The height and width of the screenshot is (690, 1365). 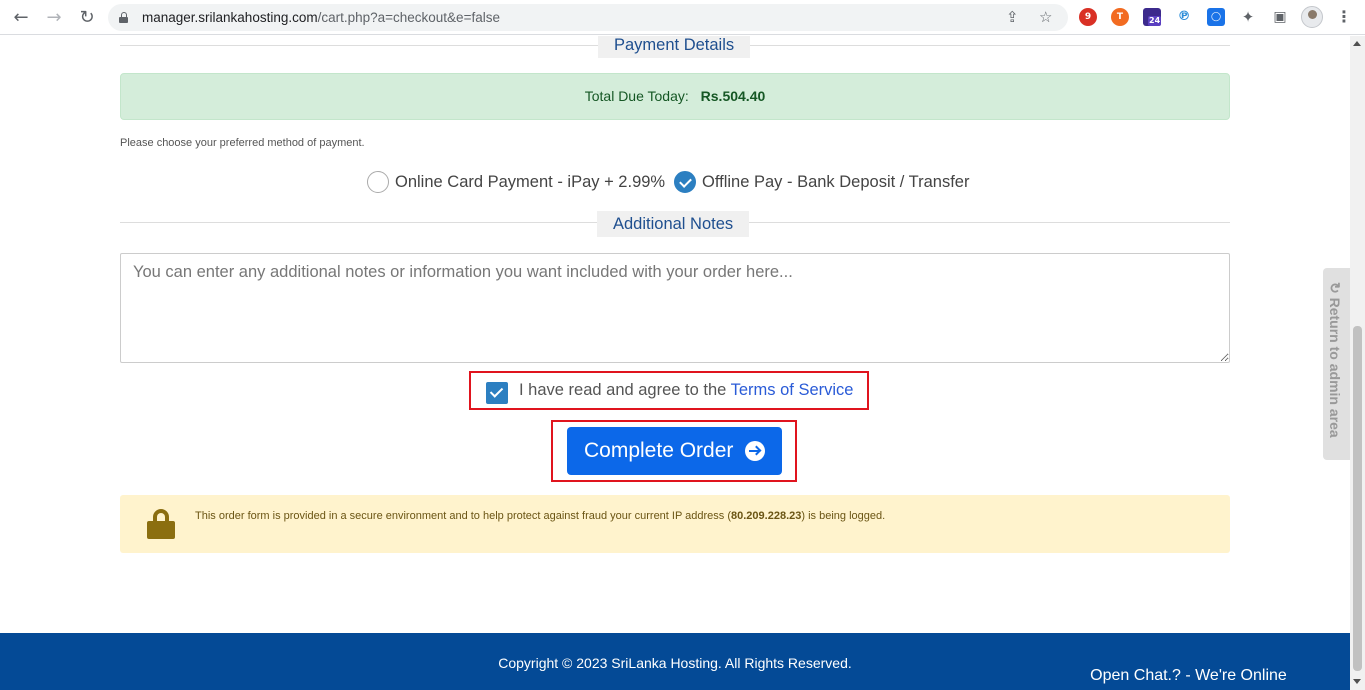 I want to click on return-to-admin-label: ↻ Return to admin area, so click(x=1335, y=360).